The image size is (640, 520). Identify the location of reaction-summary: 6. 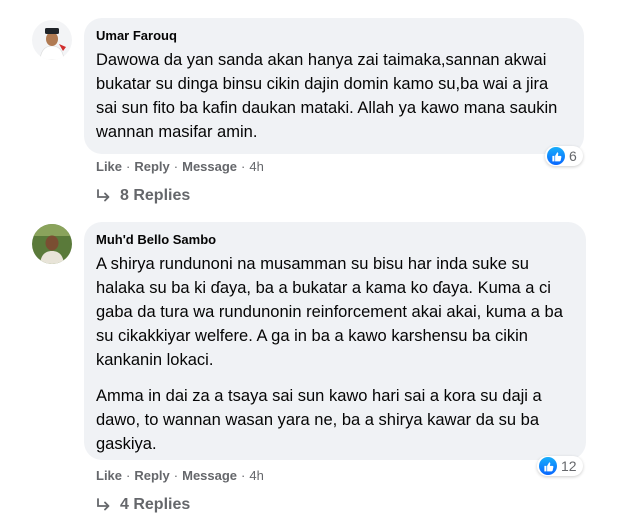
(564, 156).